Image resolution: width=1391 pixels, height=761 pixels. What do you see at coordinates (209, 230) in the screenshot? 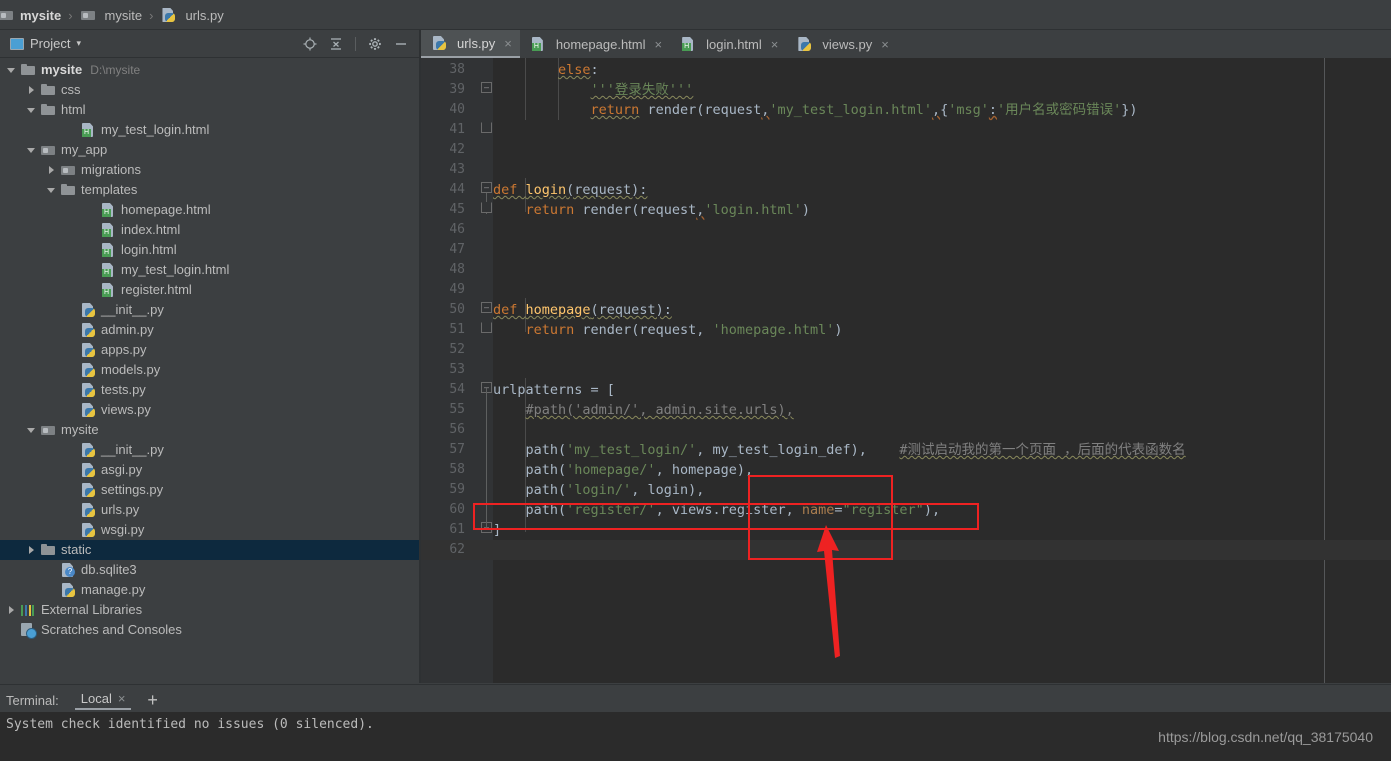
I see `tree-item-index-html: index.html` at bounding box center [209, 230].